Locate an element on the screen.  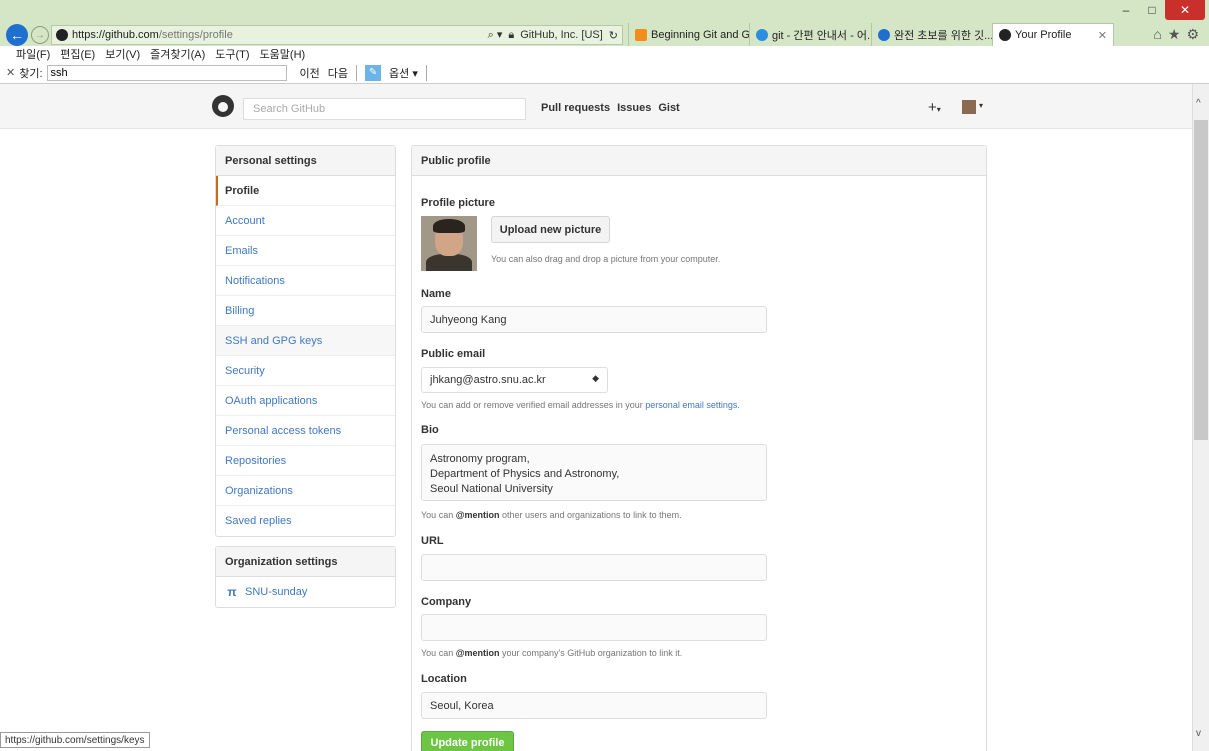
find-input is located at coordinates (166, 72).